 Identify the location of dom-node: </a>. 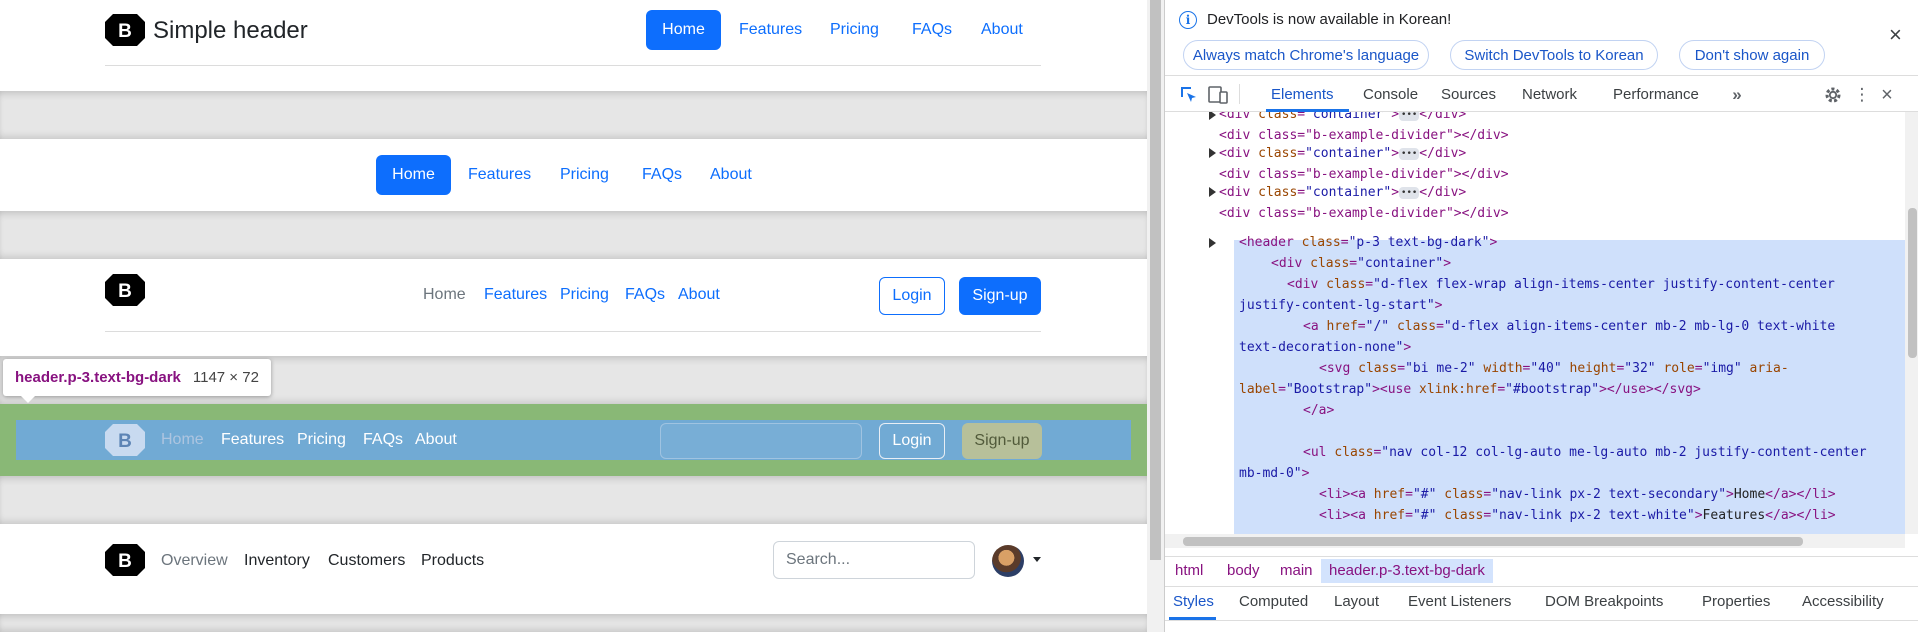
(1318, 410).